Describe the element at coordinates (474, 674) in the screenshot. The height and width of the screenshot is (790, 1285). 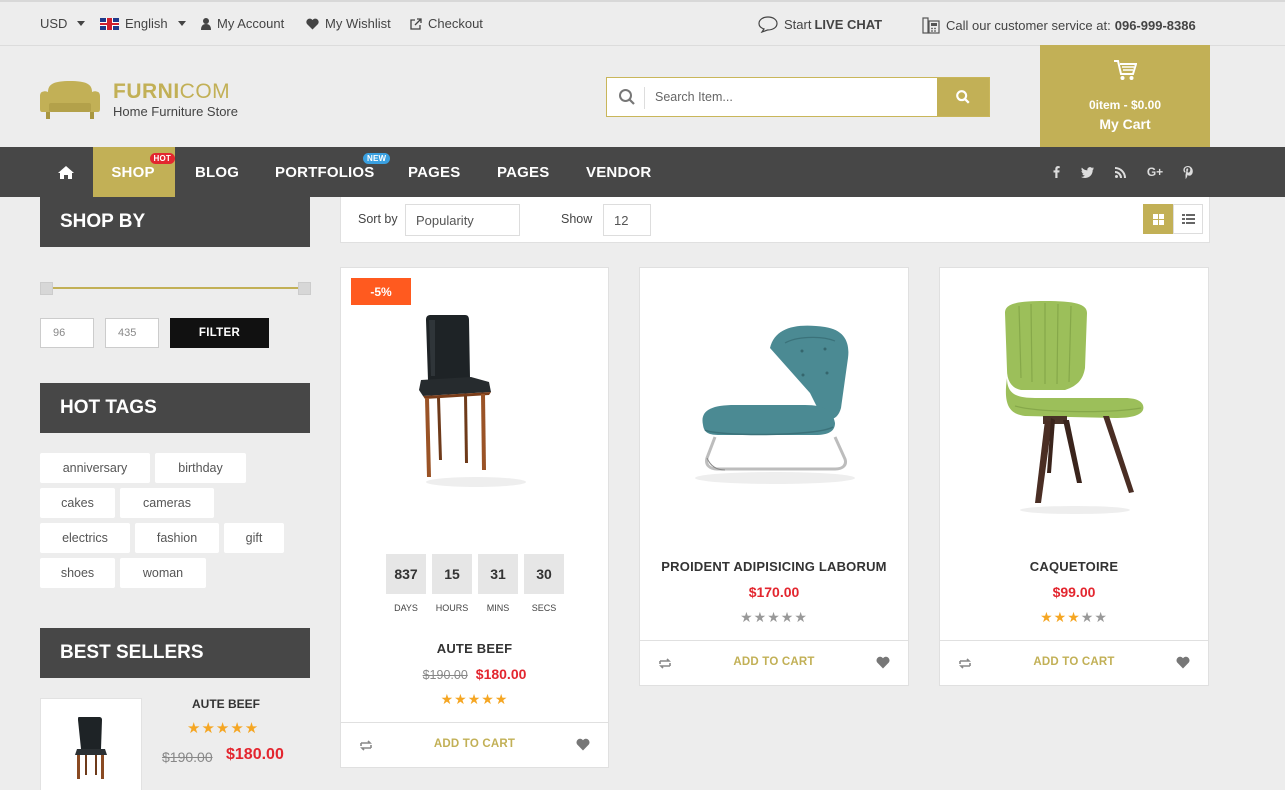
I see `product-price: $190.00 $180.00` at that location.